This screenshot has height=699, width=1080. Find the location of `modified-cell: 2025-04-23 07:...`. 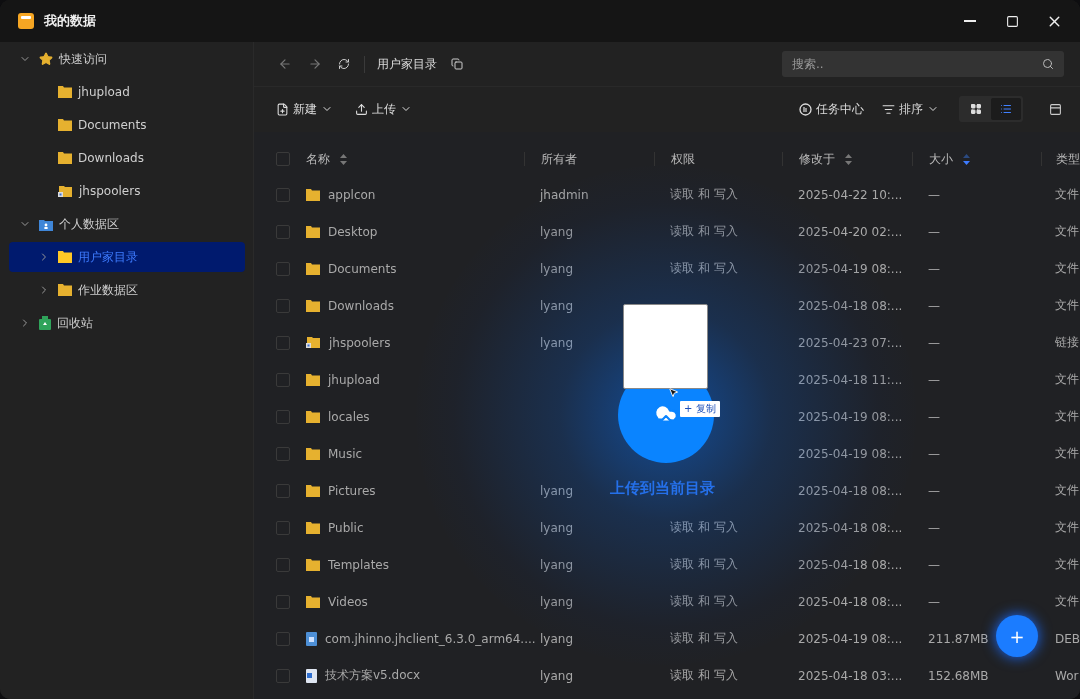

modified-cell: 2025-04-23 07:... is located at coordinates (850, 342).